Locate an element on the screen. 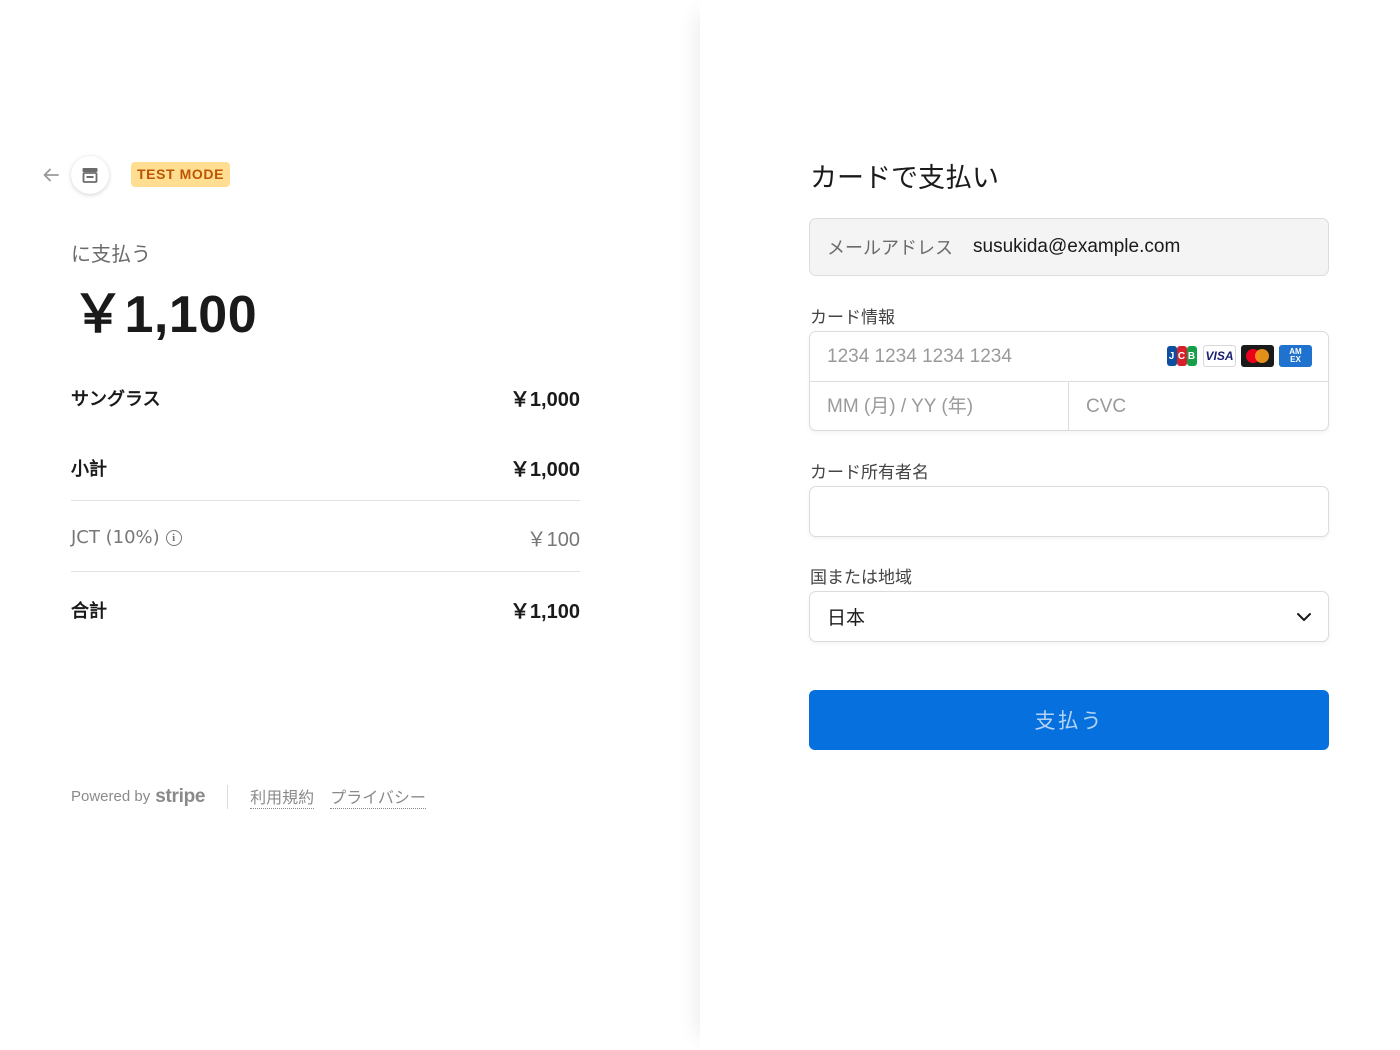 The width and height of the screenshot is (1400, 1050). visa-icon: VISA is located at coordinates (1219, 356).